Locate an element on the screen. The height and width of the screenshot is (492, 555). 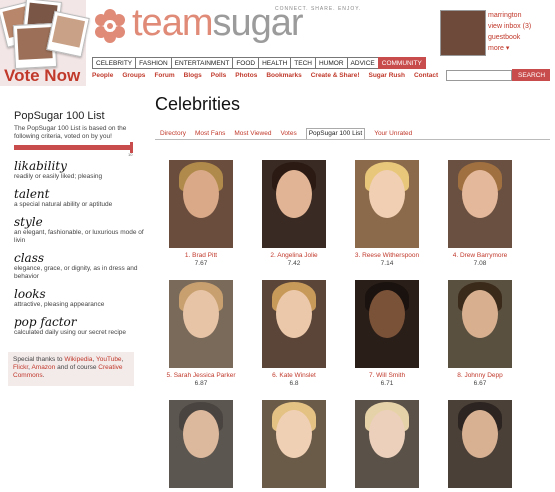
celebrity-card: 4. Drew Barrymore 7.08 is located at coordinates (480, 214).